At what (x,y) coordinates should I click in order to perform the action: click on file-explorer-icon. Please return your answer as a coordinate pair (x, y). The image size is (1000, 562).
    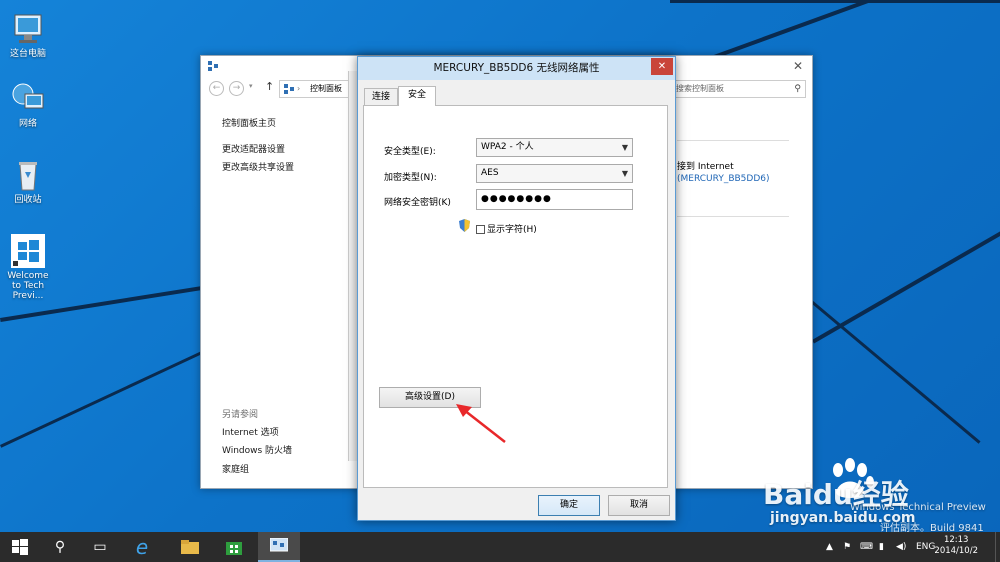
    Looking at the image, I should click on (190, 547).